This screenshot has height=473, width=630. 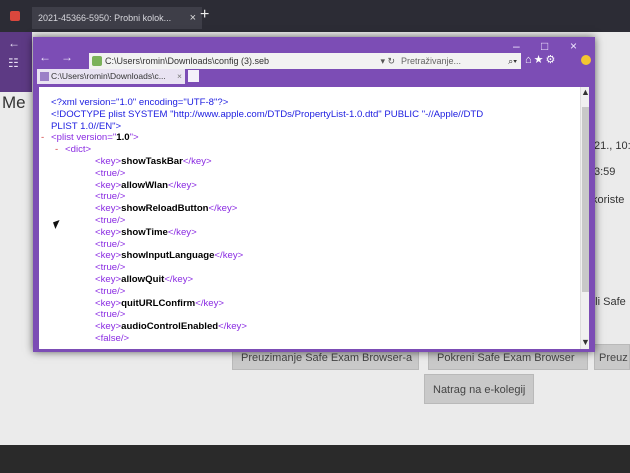 What do you see at coordinates (168, 256) in the screenshot?
I see `xml-key-name: showInputLanguage` at bounding box center [168, 256].